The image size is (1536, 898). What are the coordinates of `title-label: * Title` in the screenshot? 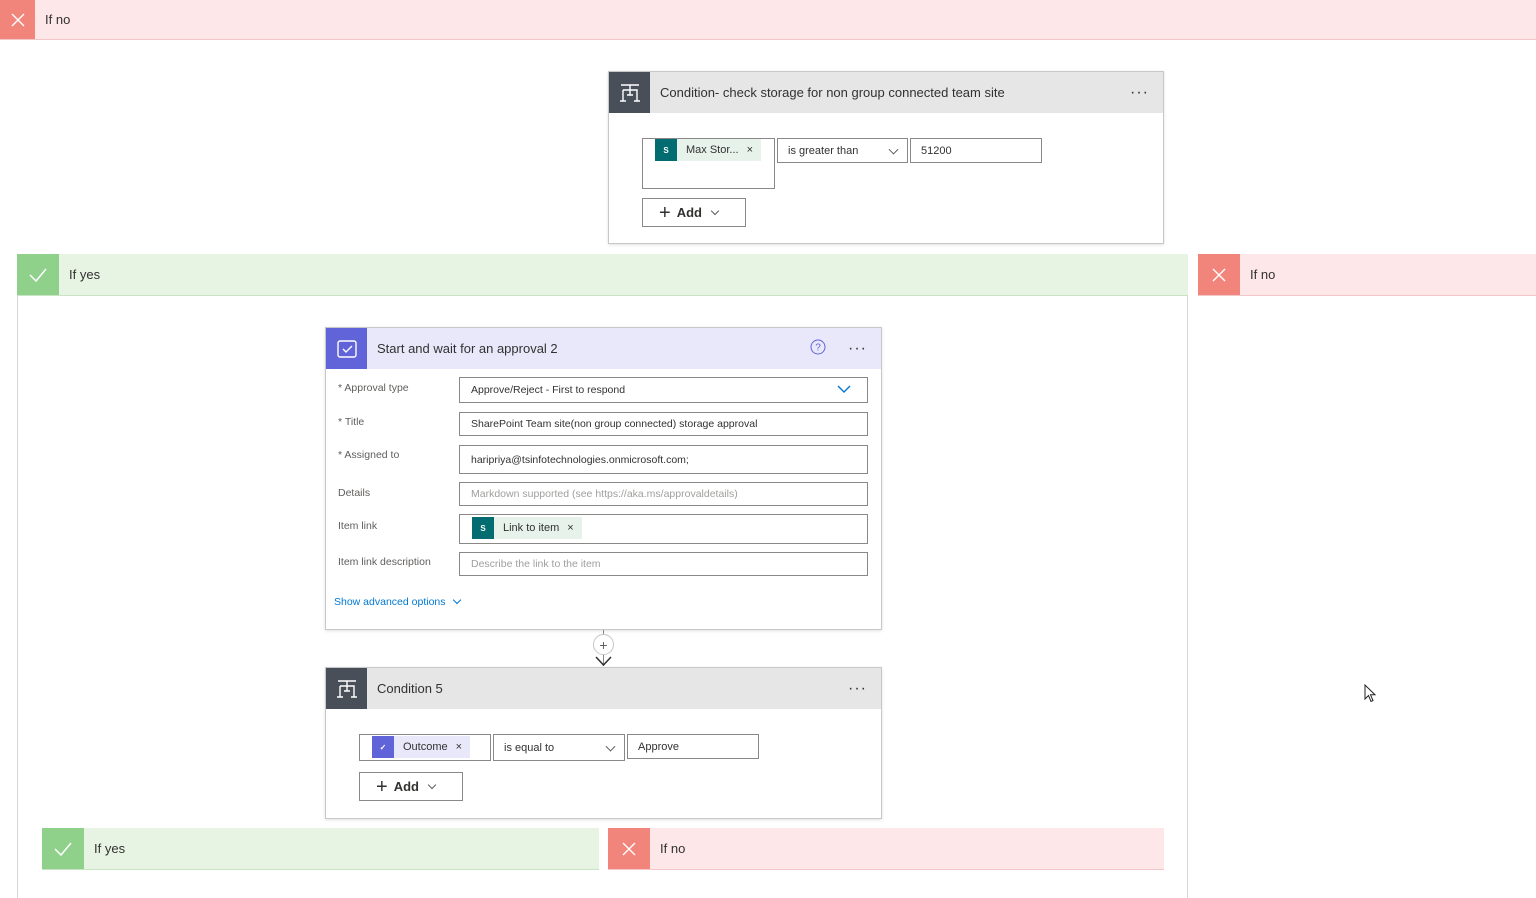 It's located at (351, 422).